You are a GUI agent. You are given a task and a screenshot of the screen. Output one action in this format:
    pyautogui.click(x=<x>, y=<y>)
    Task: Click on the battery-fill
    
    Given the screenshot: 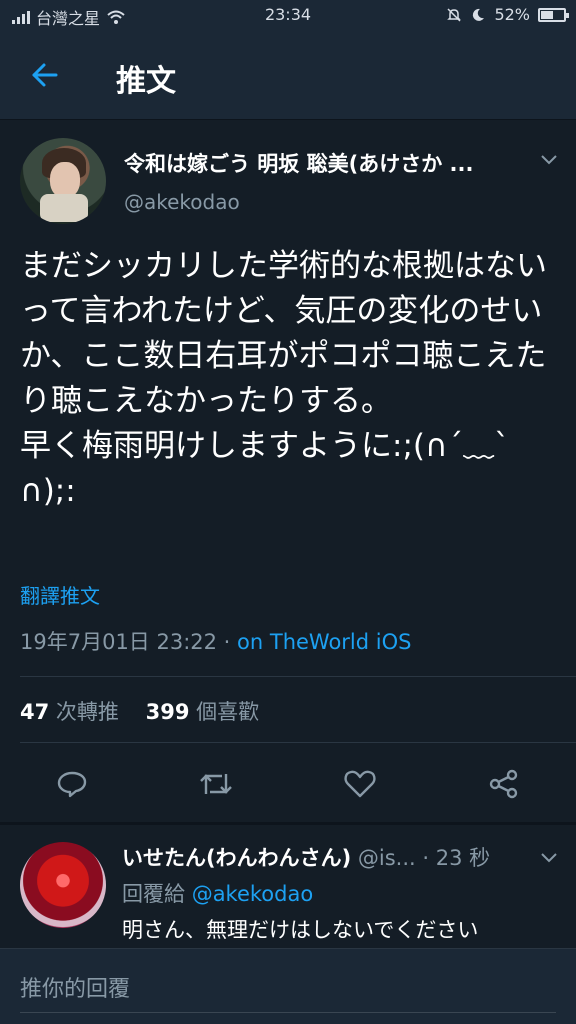 What is the action you would take?
    pyautogui.click(x=547, y=14)
    